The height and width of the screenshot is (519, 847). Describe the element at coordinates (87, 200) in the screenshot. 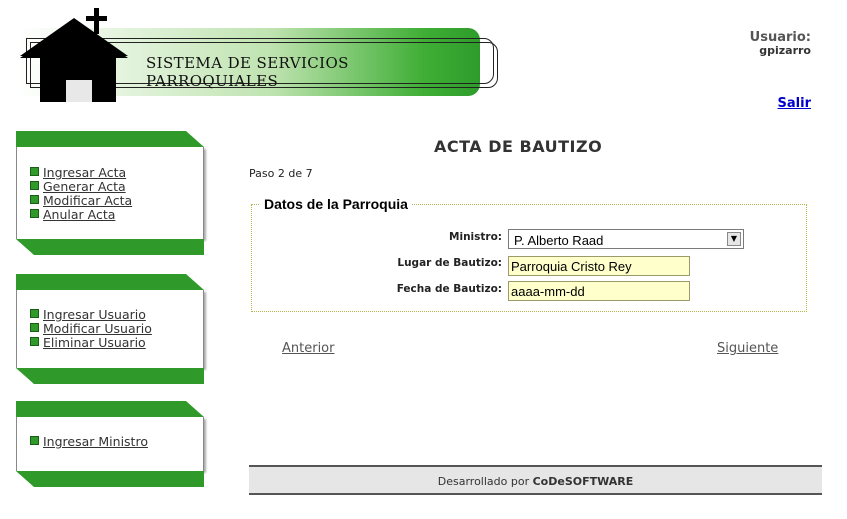

I see `menu-link: Modificar Acta` at that location.